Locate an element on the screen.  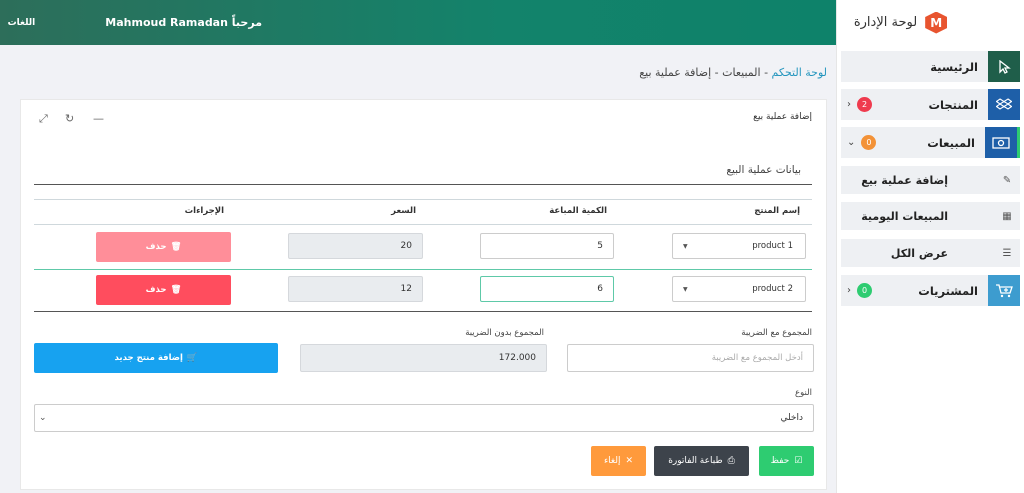
row-divider is located at coordinates (423, 269).